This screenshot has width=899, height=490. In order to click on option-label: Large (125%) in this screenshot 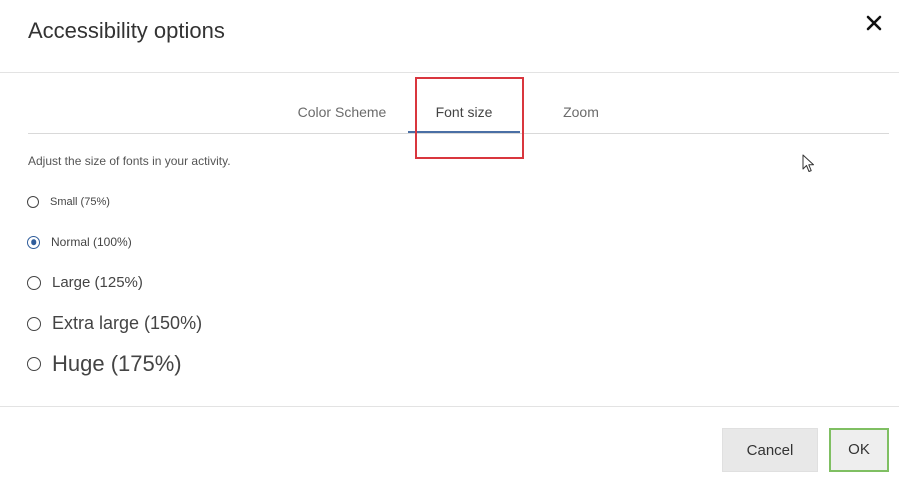, I will do `click(97, 282)`.